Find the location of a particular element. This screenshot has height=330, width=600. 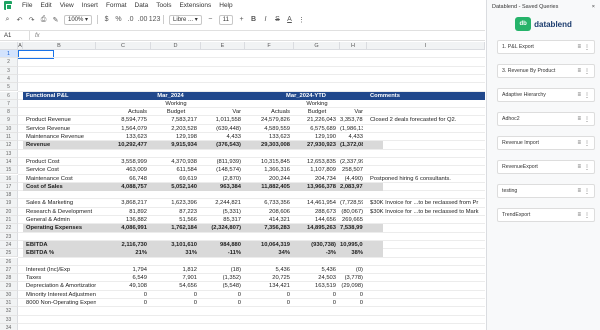

comment-cell: Postponed hiring 6 consultants. is located at coordinates (427, 179).